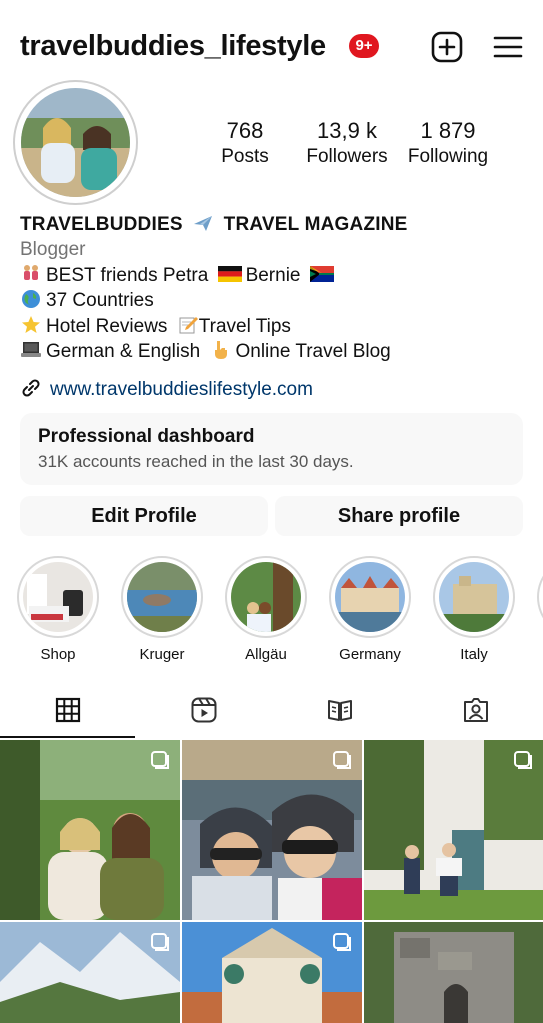  I want to click on avatar, so click(75, 142).